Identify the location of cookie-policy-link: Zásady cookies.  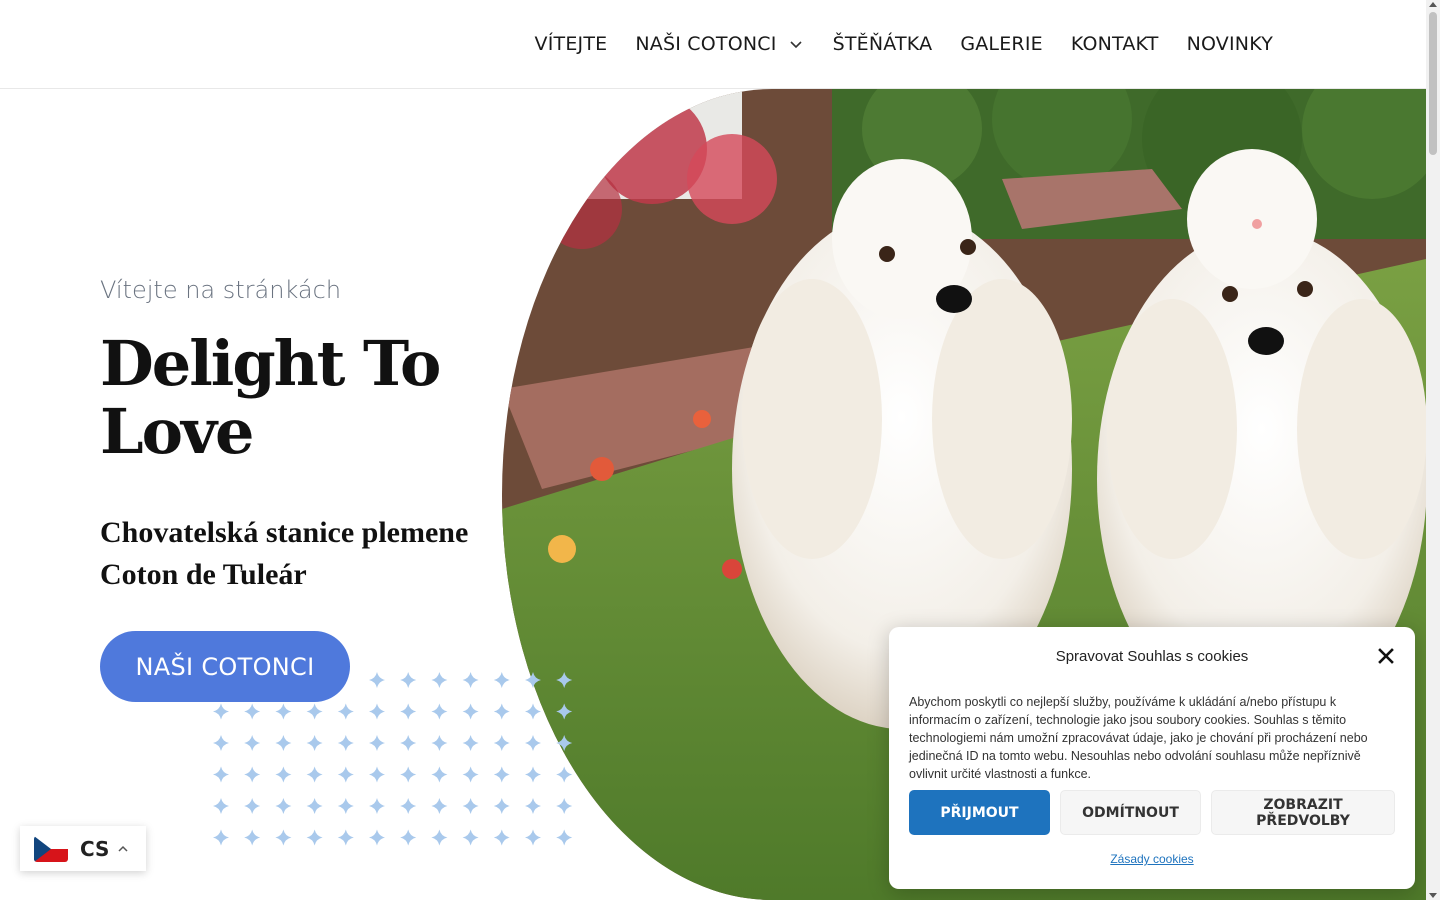
(1152, 859).